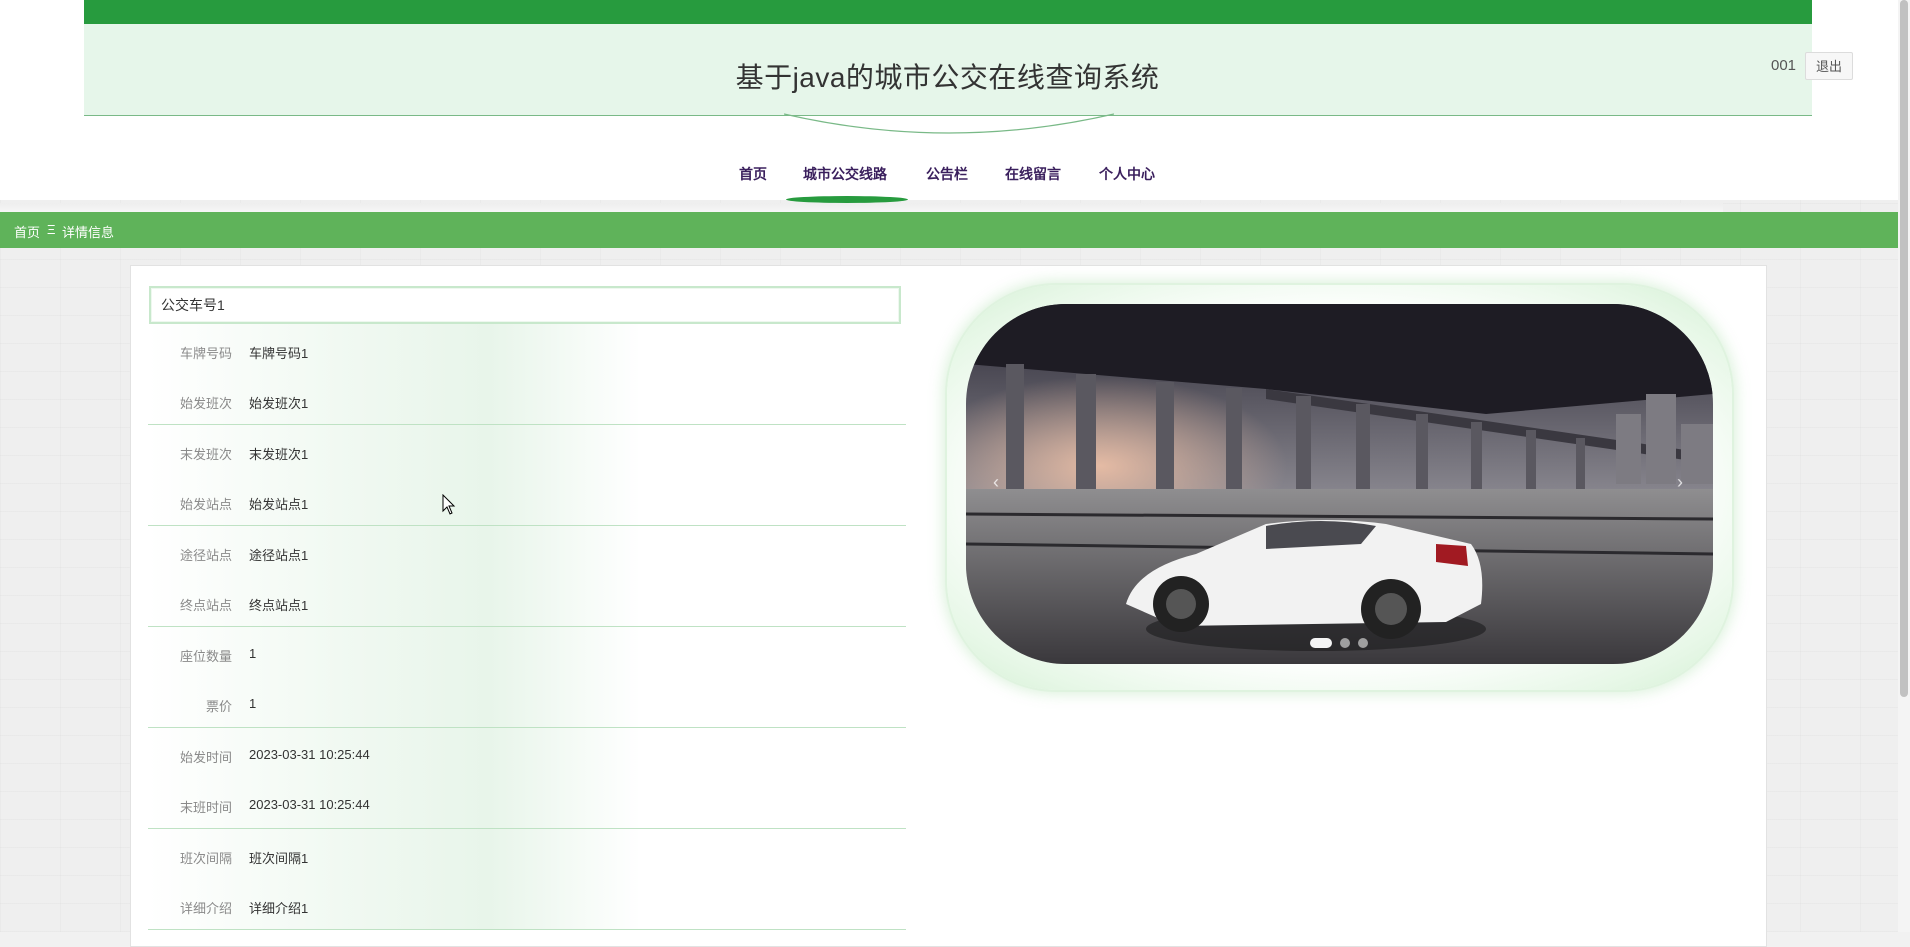  I want to click on detail-row-last-trip: 末发班次 末发班次1, so click(527, 450).